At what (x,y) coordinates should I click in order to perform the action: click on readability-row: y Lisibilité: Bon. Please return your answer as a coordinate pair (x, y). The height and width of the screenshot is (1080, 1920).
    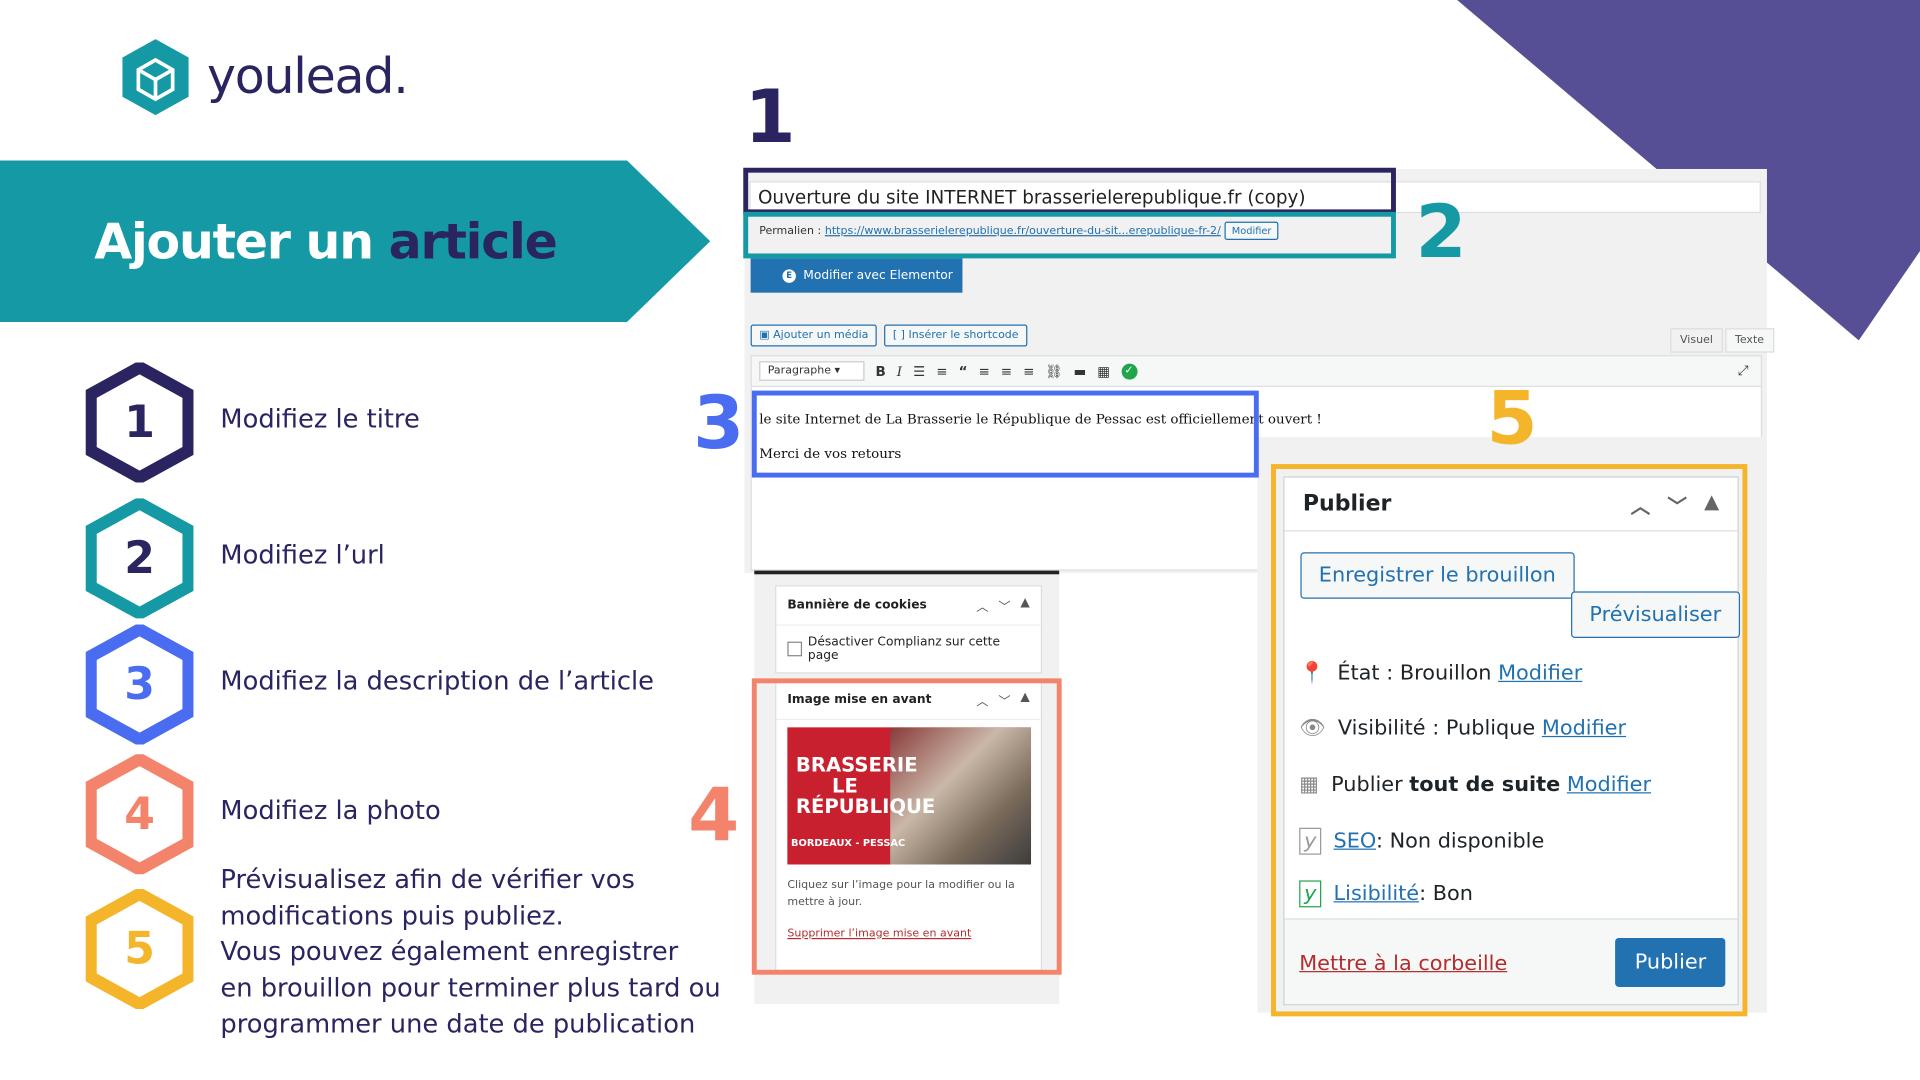
    Looking at the image, I should click on (1386, 894).